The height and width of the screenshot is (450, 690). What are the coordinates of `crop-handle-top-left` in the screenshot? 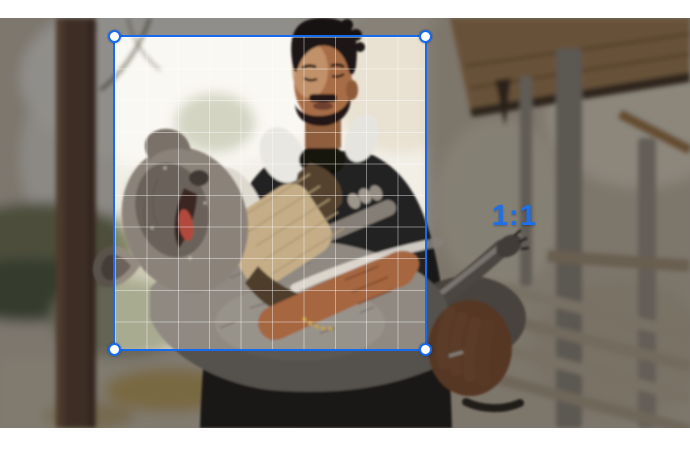 It's located at (114, 36).